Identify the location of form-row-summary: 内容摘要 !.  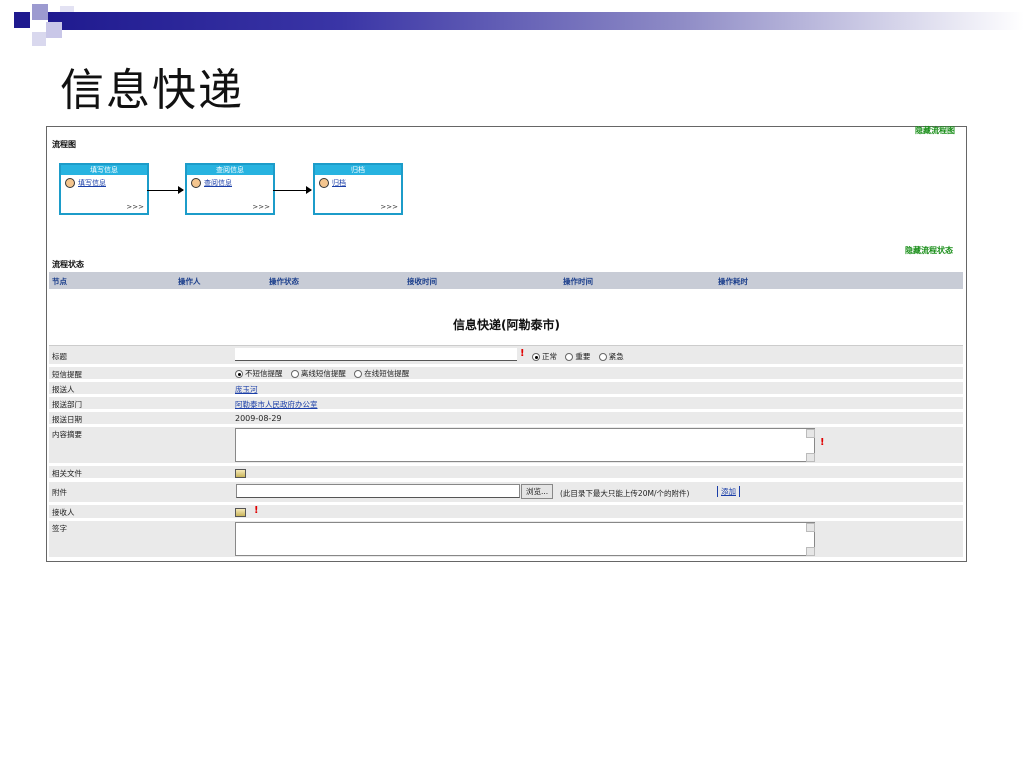
(506, 445).